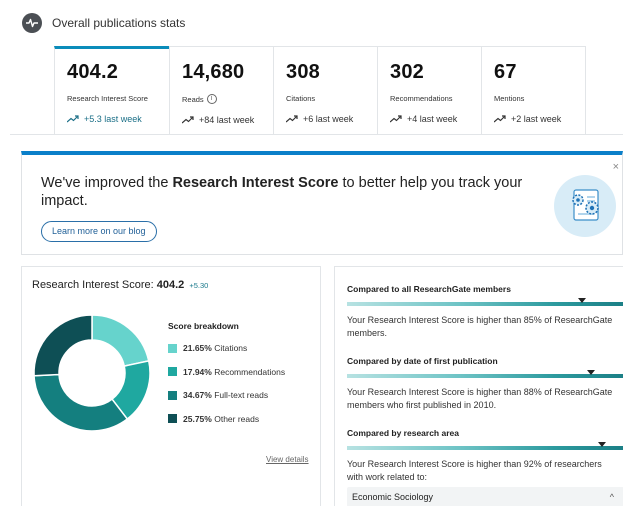 The height and width of the screenshot is (506, 623). Describe the element at coordinates (243, 372) in the screenshot. I see `legend-item-recommendations: 17.94% Recommendations` at that location.